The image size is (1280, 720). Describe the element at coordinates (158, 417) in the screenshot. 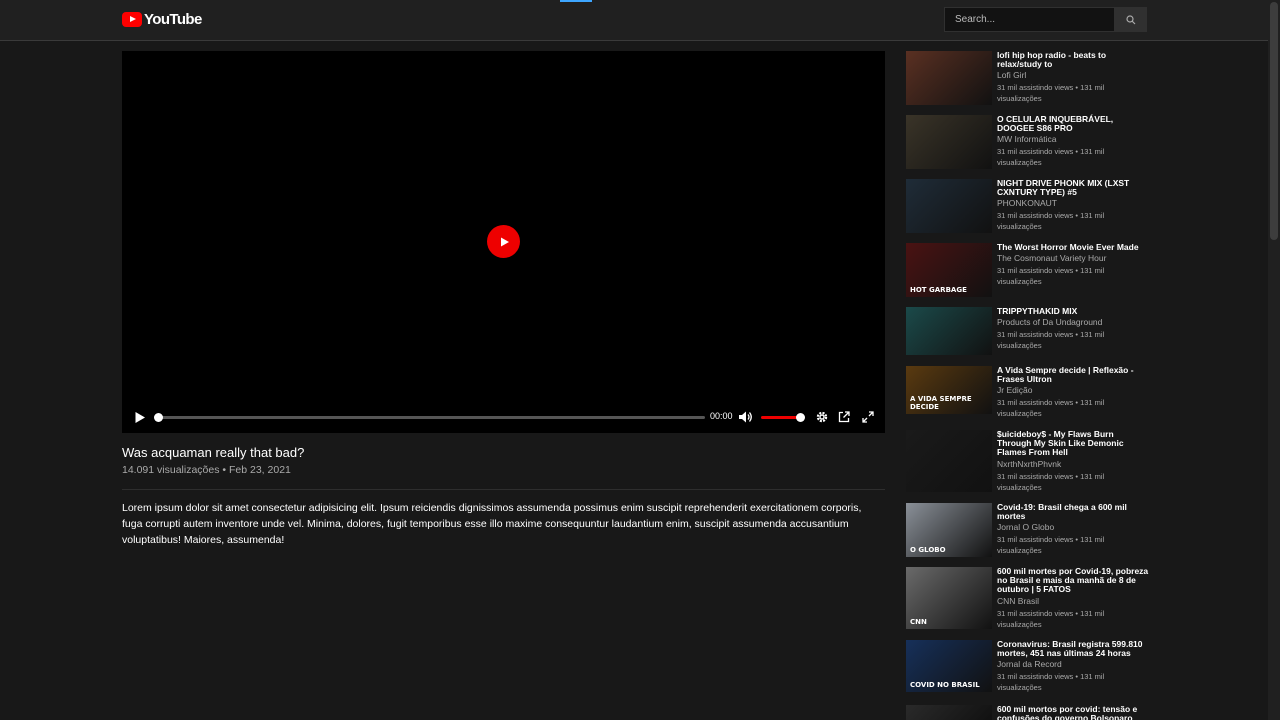

I see `seek-handle` at that location.